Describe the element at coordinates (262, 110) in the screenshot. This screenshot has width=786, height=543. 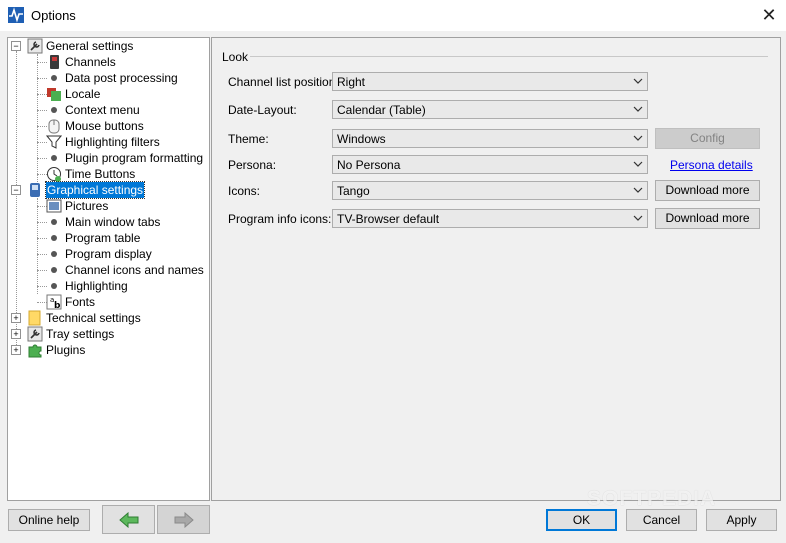
I see `date-layout-label: Date-Layout:` at that location.